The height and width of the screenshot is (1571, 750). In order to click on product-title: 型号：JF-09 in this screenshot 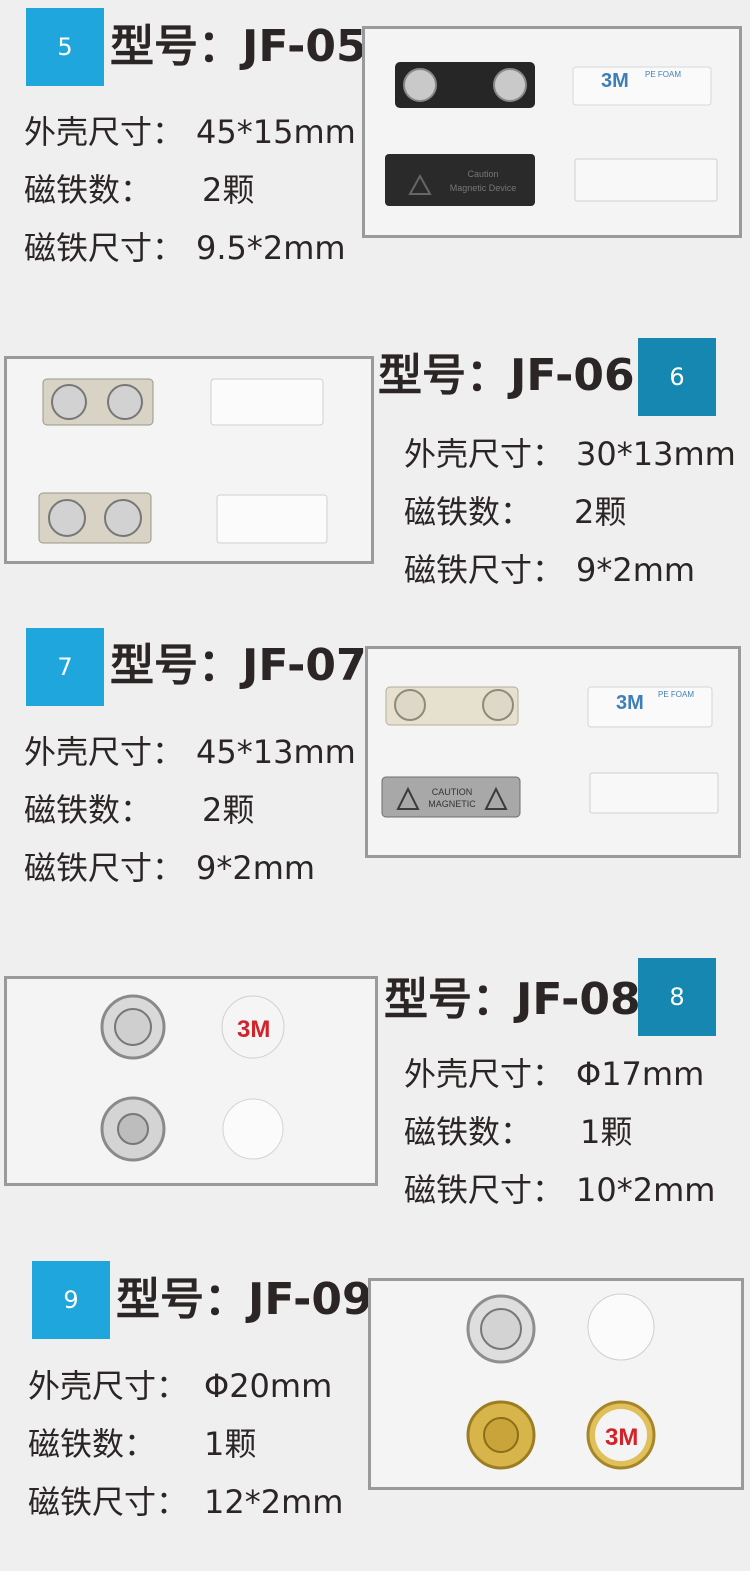, I will do `click(244, 1299)`.